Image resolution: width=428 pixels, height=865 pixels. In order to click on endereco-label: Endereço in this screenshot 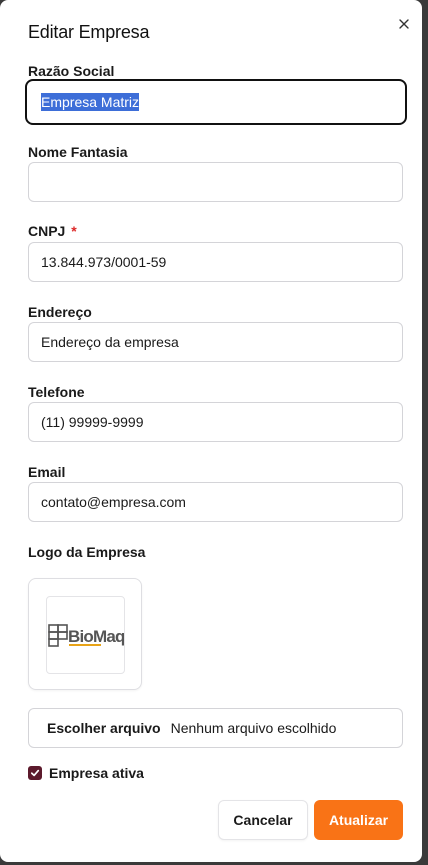, I will do `click(60, 312)`.